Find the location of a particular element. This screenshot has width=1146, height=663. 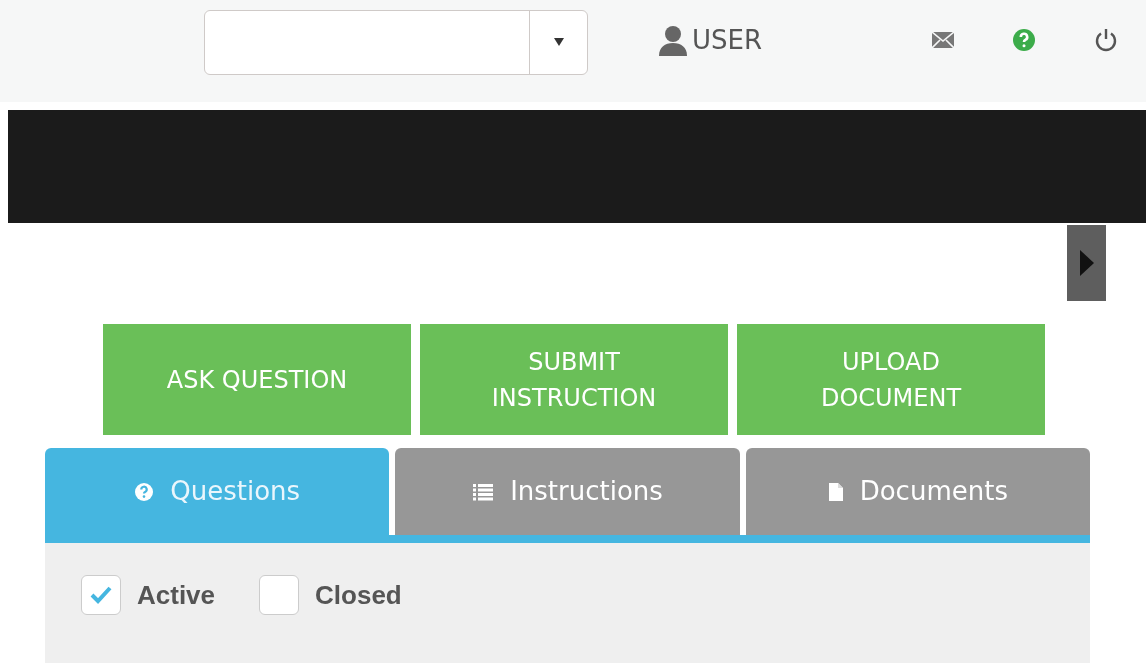

document-icon is located at coordinates (835, 491).